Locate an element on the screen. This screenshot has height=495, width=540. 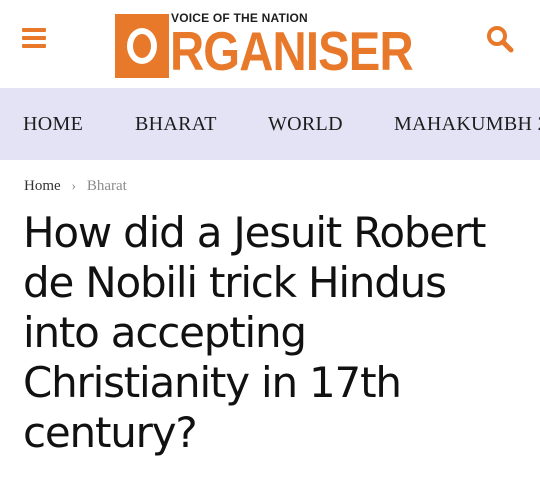
logo-o-ring is located at coordinates (142, 46).